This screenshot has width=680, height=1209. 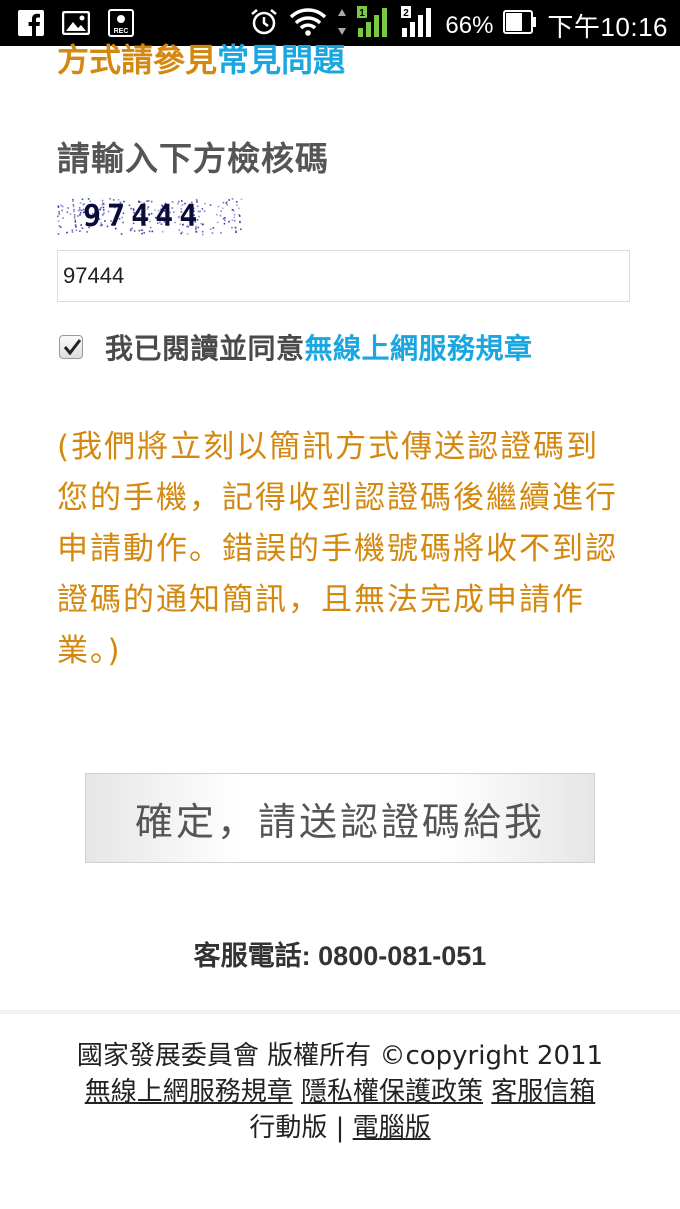 What do you see at coordinates (281, 60) in the screenshot?
I see `faq-link: 常見問題` at bounding box center [281, 60].